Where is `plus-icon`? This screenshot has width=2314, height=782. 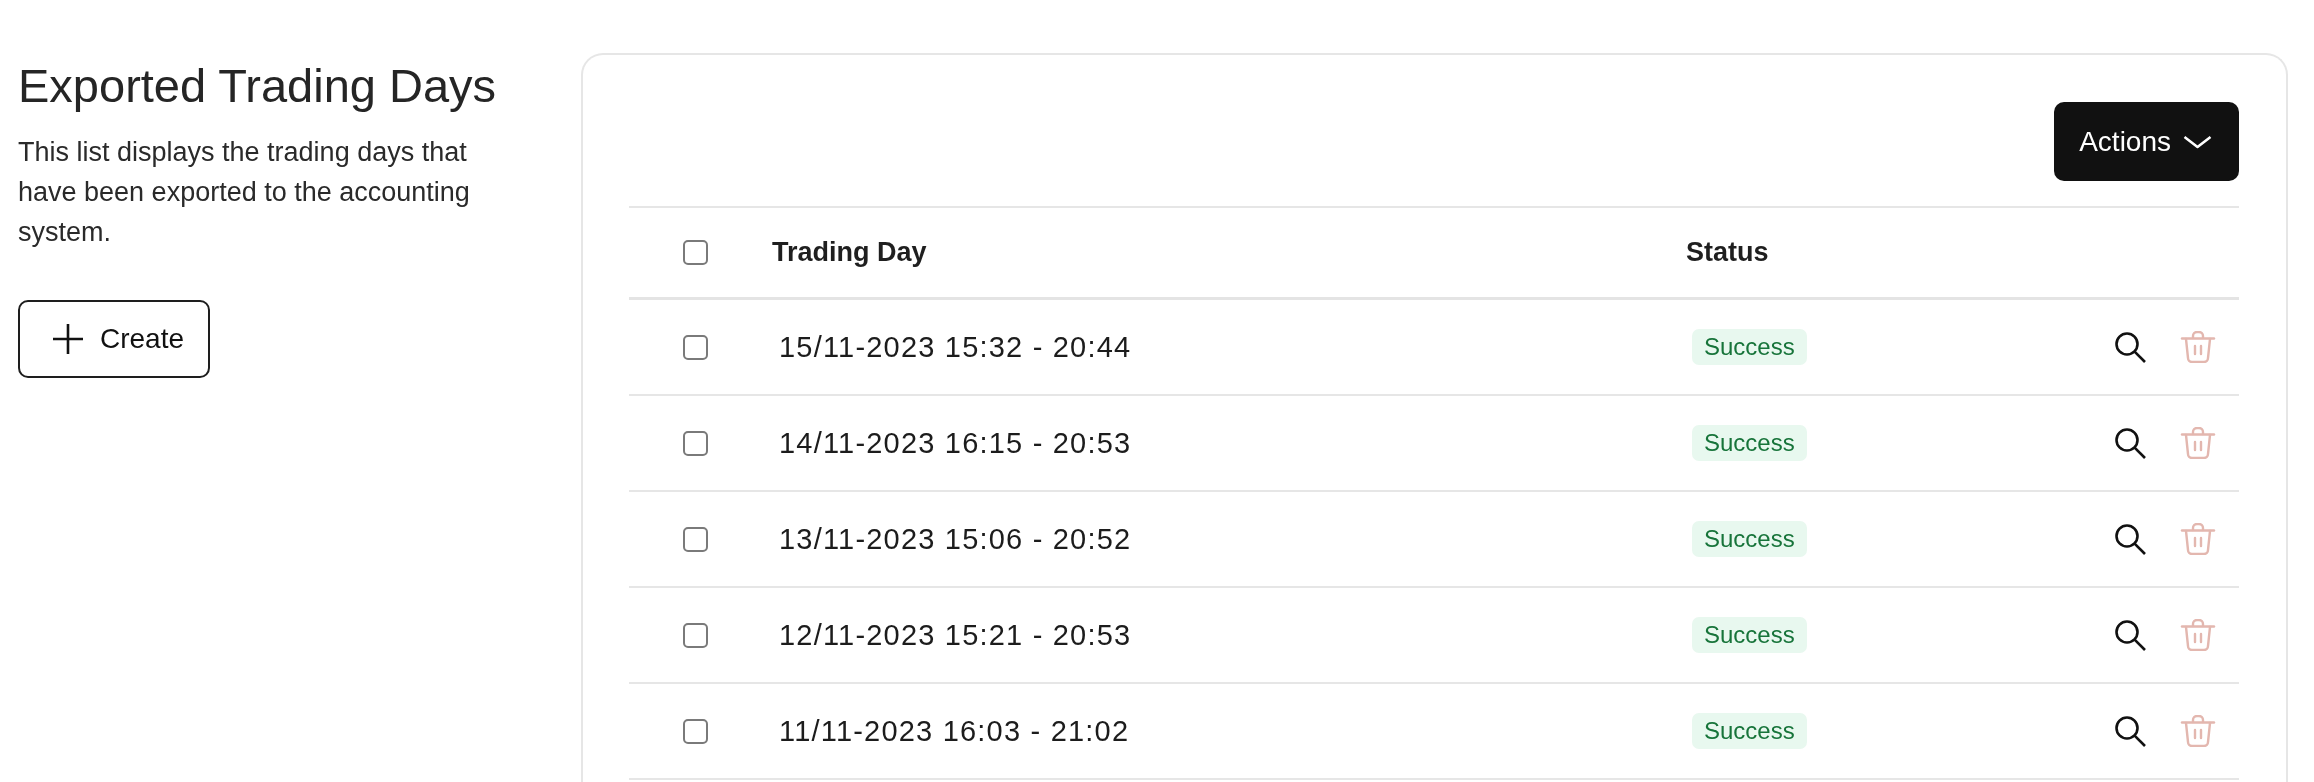 plus-icon is located at coordinates (68, 339).